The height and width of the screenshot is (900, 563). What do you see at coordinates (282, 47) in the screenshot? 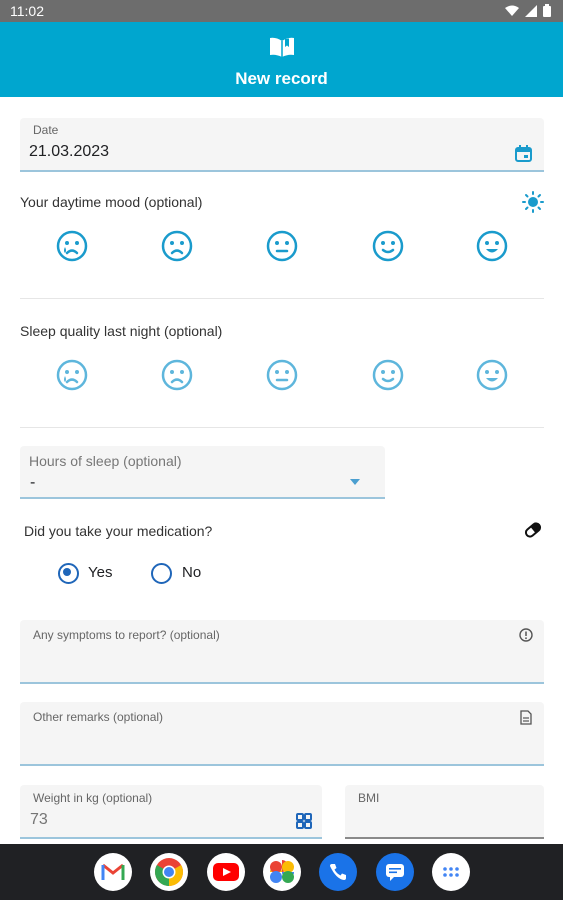
I see `book-open-icon` at bounding box center [282, 47].